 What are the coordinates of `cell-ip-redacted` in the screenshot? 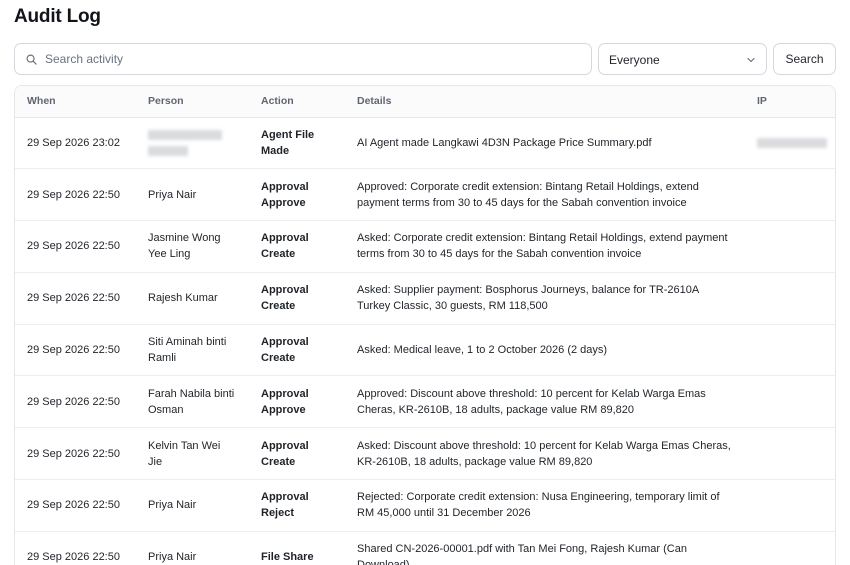 It's located at (790, 143).